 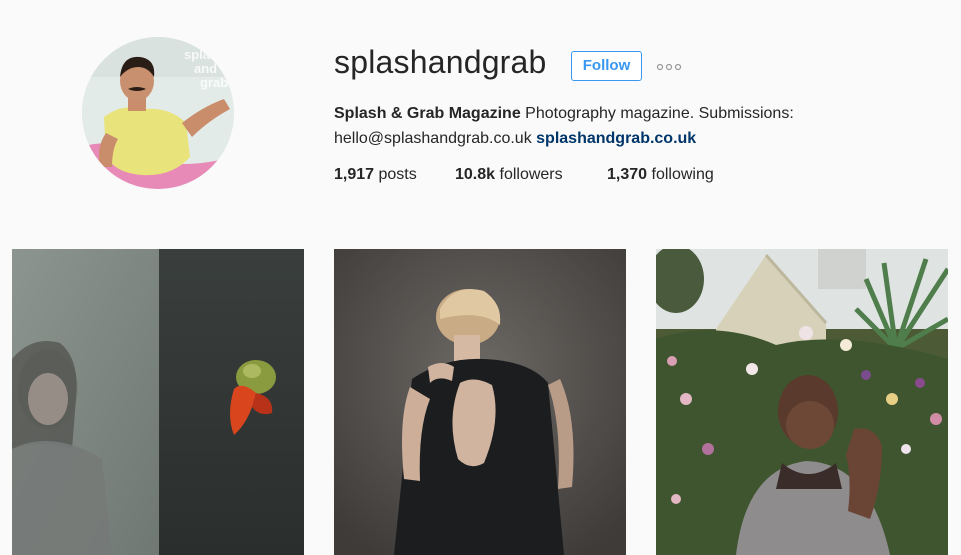 I want to click on posts-count: 1,917, so click(x=354, y=174).